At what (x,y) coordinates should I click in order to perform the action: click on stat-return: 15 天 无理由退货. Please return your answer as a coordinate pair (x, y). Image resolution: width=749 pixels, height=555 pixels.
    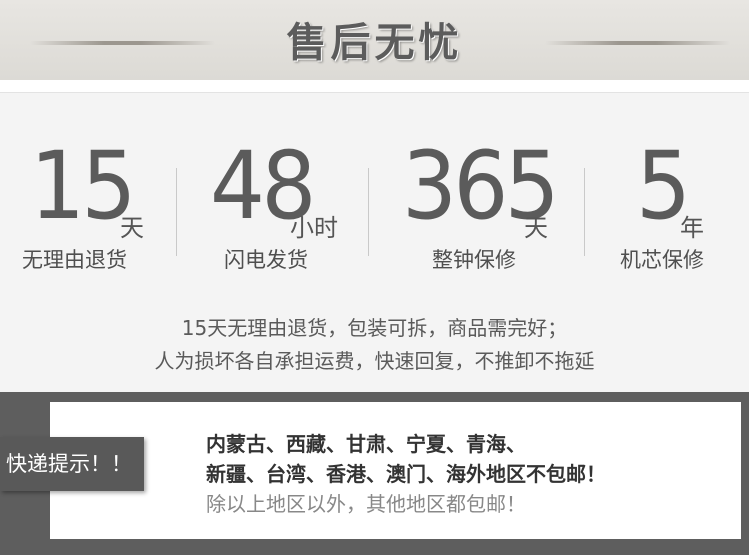
    Looking at the image, I should click on (97, 210).